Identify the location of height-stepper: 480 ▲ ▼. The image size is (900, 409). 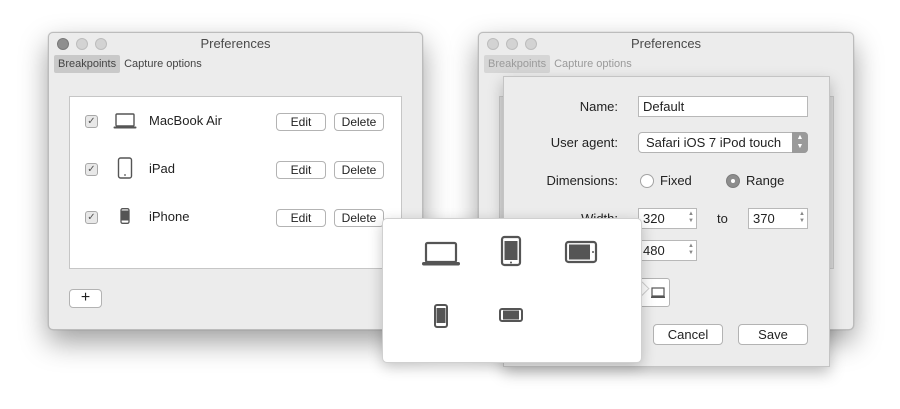
(667, 250).